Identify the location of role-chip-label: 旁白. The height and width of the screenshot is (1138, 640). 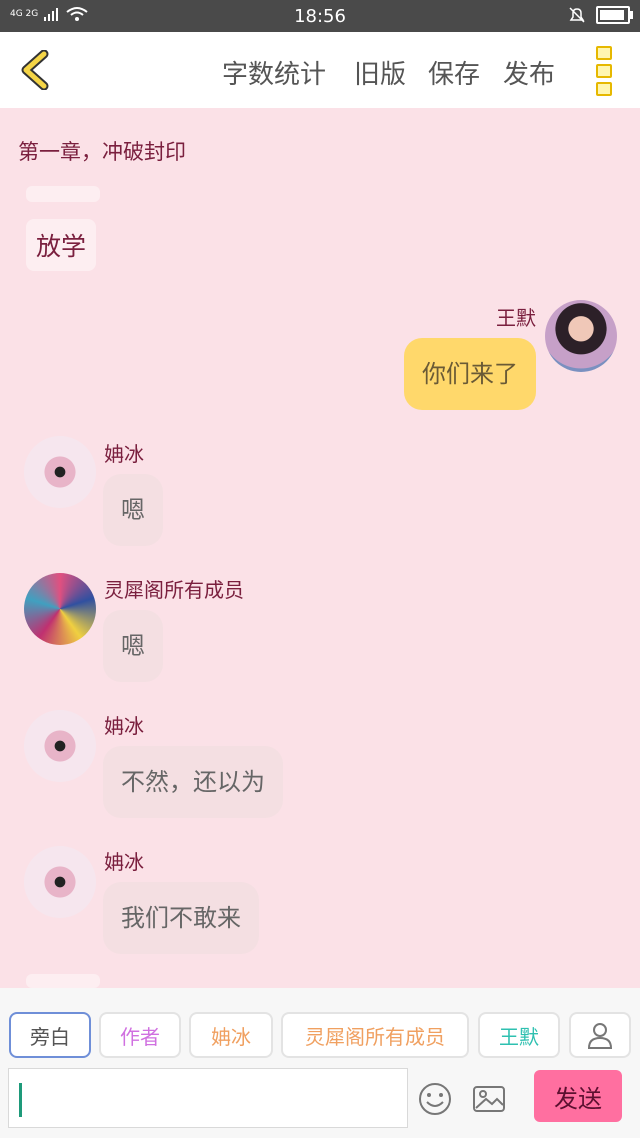
(50, 1036).